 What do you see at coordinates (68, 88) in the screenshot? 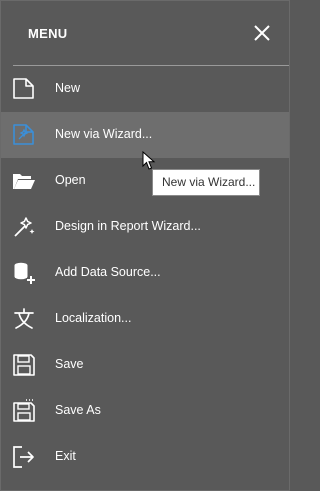
I see `menu-item-label: New` at bounding box center [68, 88].